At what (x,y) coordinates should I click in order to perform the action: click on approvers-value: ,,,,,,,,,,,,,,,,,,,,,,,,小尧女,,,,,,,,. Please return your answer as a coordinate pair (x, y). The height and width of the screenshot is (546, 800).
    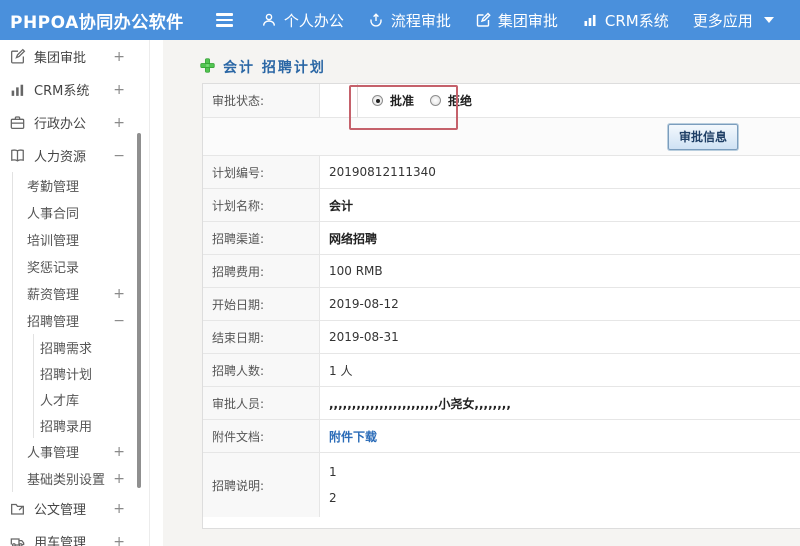
    Looking at the image, I should click on (420, 403).